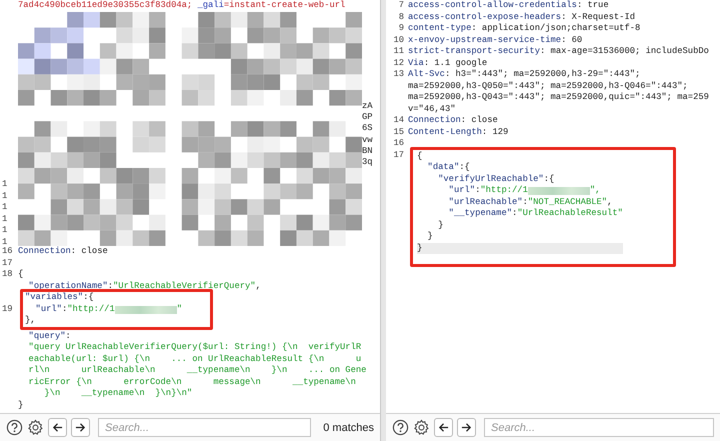 This screenshot has width=720, height=441. What do you see at coordinates (401, 5) in the screenshot?
I see `line-number: 7` at bounding box center [401, 5].